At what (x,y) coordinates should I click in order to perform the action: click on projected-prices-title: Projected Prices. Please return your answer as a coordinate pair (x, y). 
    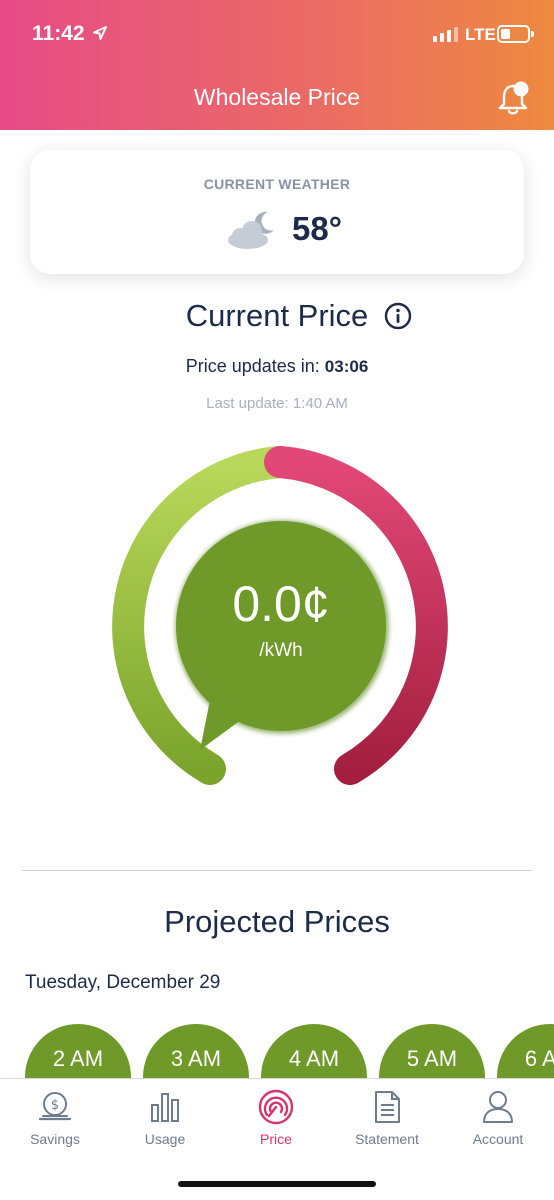
    Looking at the image, I should click on (277, 921).